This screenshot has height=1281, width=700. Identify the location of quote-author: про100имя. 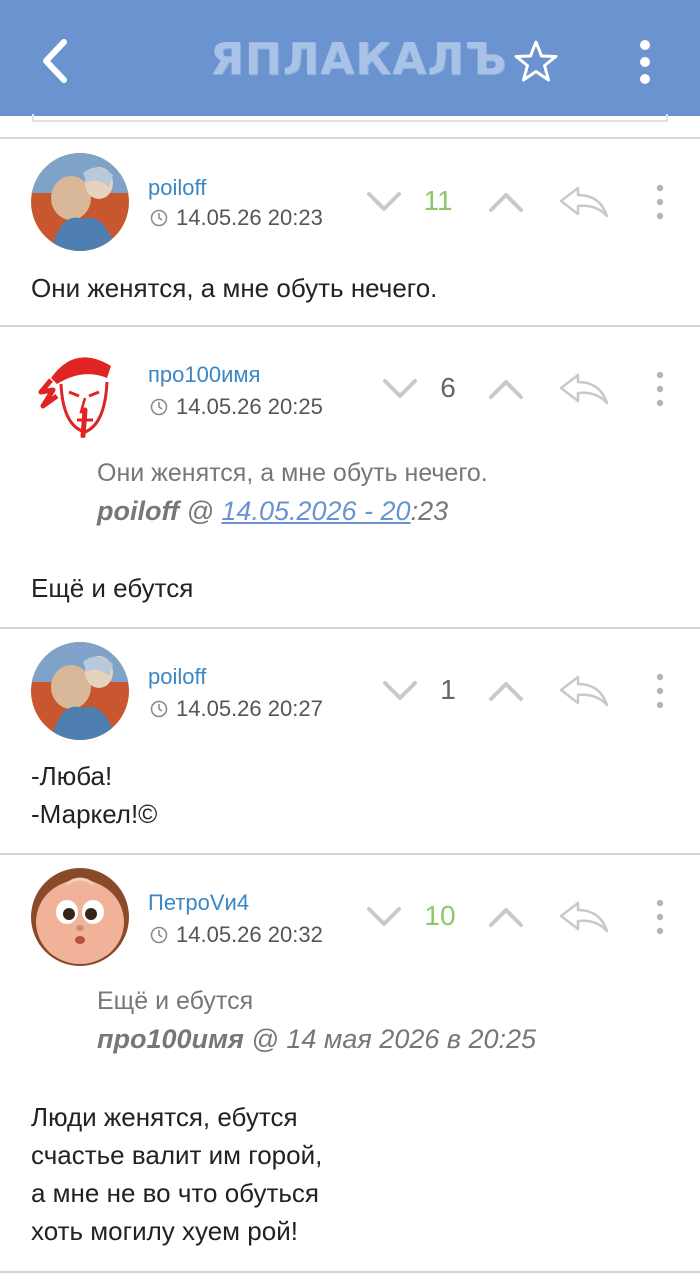
(170, 1039).